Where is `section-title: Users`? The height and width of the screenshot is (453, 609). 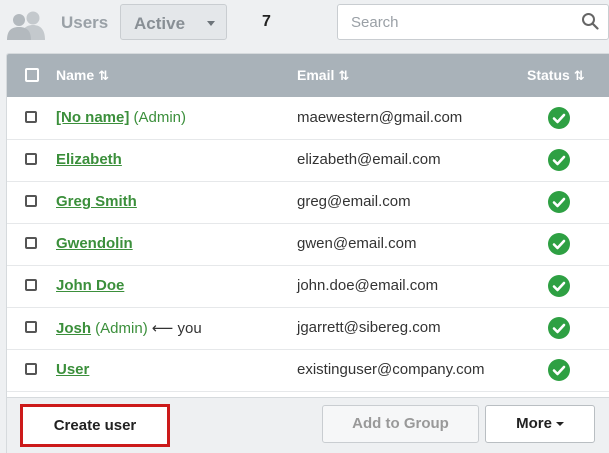 section-title: Users is located at coordinates (85, 22).